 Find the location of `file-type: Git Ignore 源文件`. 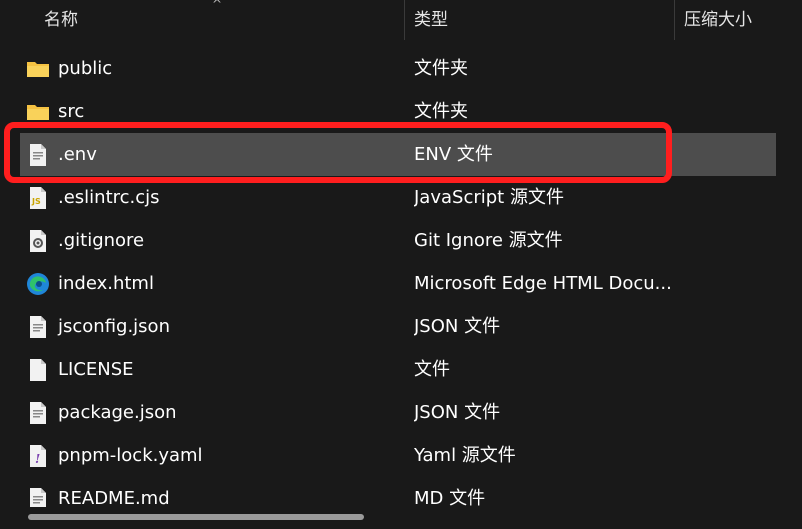

file-type: Git Ignore 源文件 is located at coordinates (488, 240).